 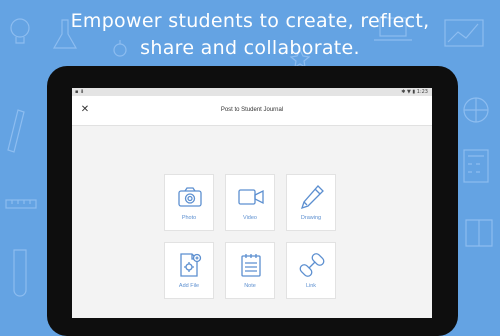 What do you see at coordinates (250, 218) in the screenshot?
I see `video-option-label: Video` at bounding box center [250, 218].